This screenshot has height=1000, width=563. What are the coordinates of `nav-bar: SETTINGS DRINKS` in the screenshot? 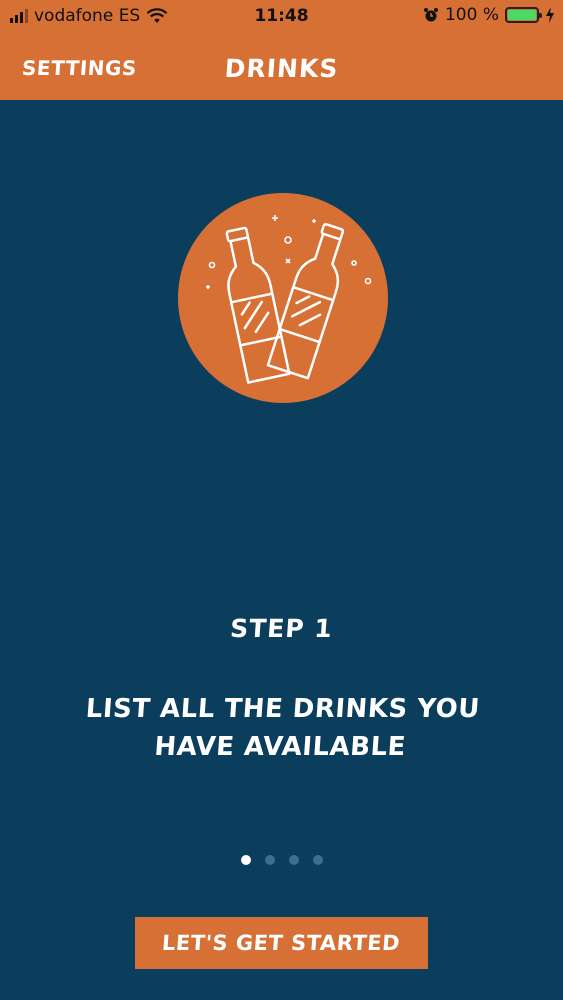 It's located at (281, 67).